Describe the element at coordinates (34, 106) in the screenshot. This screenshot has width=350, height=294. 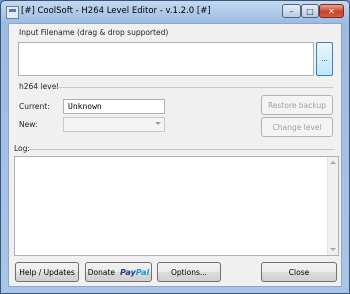
I see `current-level-label: Current:` at that location.